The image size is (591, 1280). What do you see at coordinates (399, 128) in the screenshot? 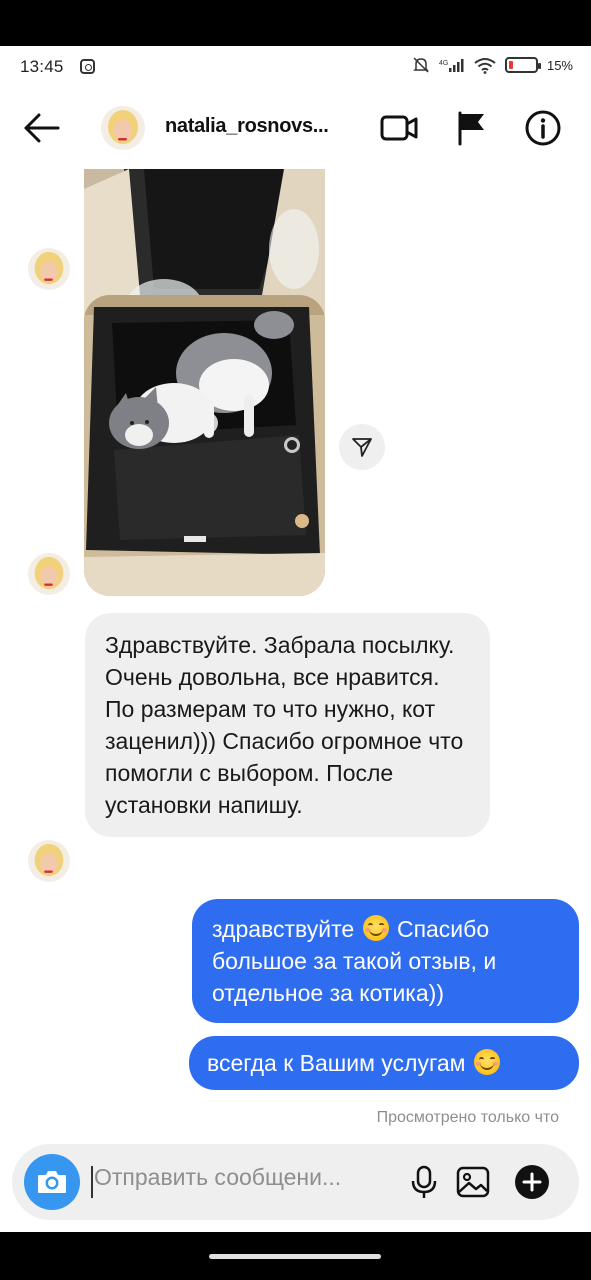
I see `video-camera-icon` at bounding box center [399, 128].